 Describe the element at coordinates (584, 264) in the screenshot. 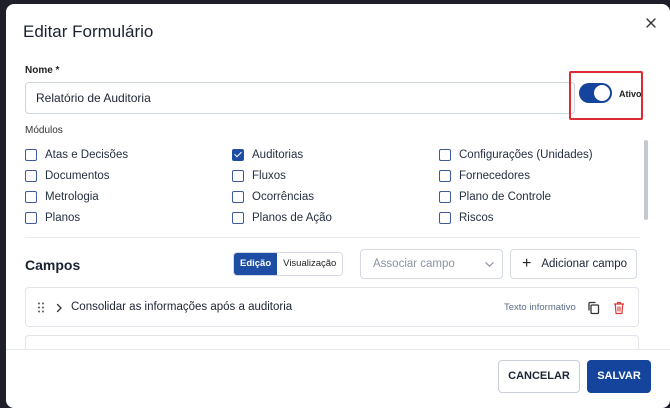

I see `add-field-label: Adicionar campo` at that location.